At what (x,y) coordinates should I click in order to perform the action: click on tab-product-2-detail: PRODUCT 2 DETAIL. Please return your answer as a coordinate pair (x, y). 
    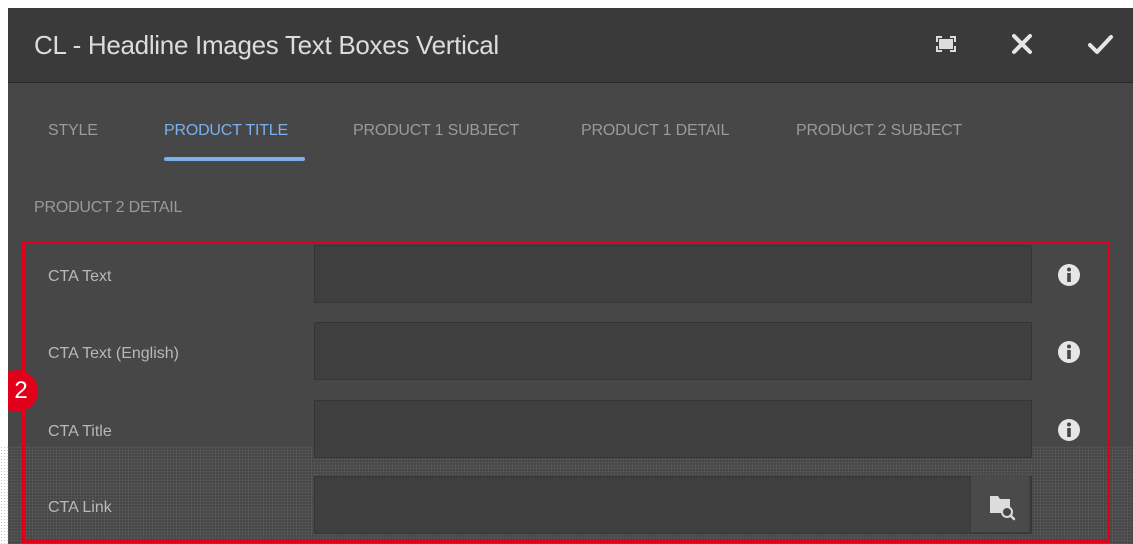
    Looking at the image, I should click on (108, 208).